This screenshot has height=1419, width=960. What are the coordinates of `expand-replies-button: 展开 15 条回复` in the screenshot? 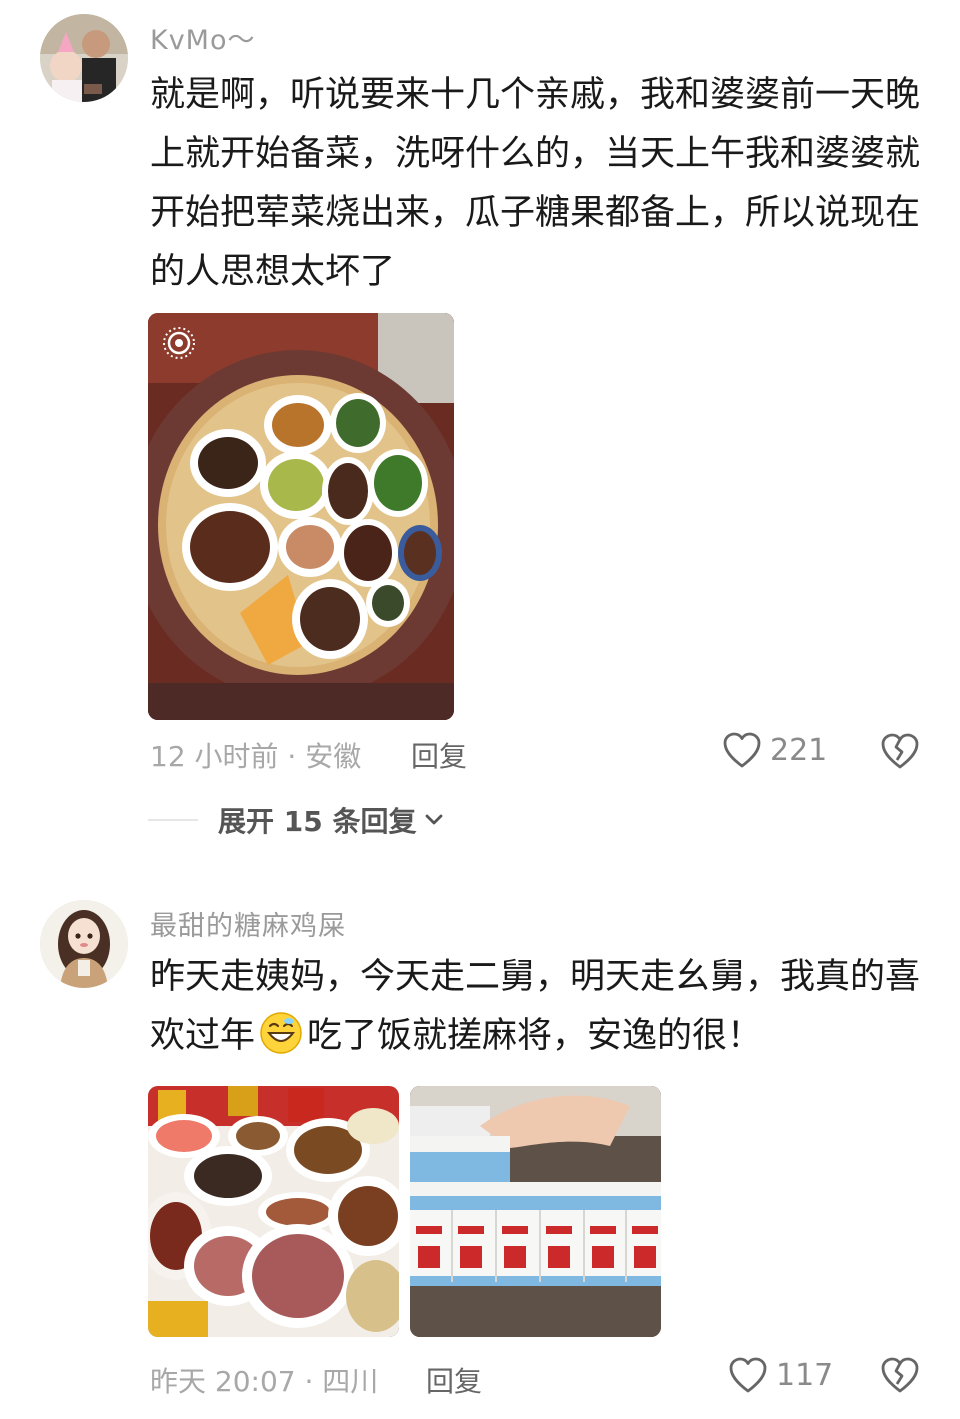 It's located at (296, 820).